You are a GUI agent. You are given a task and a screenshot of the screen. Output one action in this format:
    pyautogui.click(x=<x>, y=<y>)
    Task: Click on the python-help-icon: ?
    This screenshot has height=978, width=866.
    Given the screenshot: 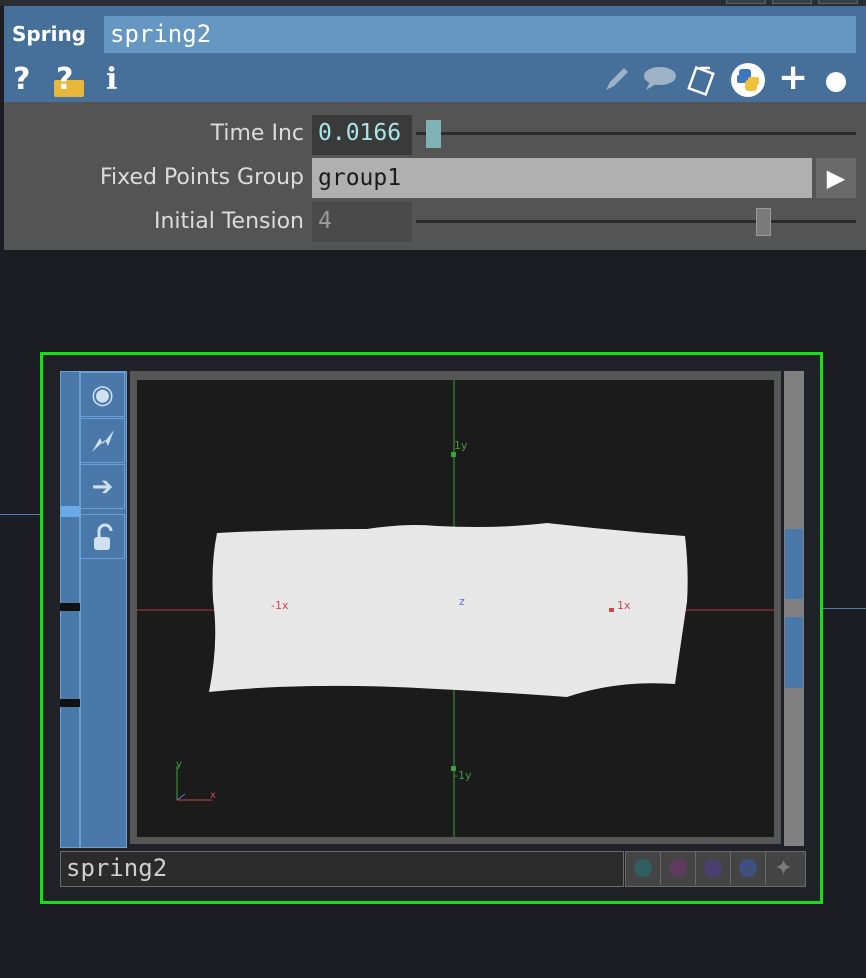 What is the action you would take?
    pyautogui.click(x=69, y=81)
    